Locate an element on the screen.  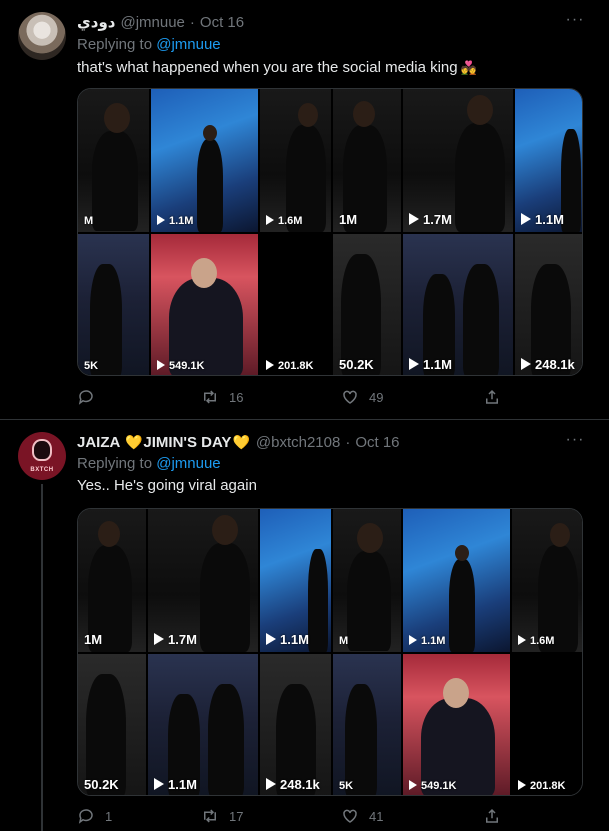
user-handle: @jmnuue is located at coordinates (152, 22).